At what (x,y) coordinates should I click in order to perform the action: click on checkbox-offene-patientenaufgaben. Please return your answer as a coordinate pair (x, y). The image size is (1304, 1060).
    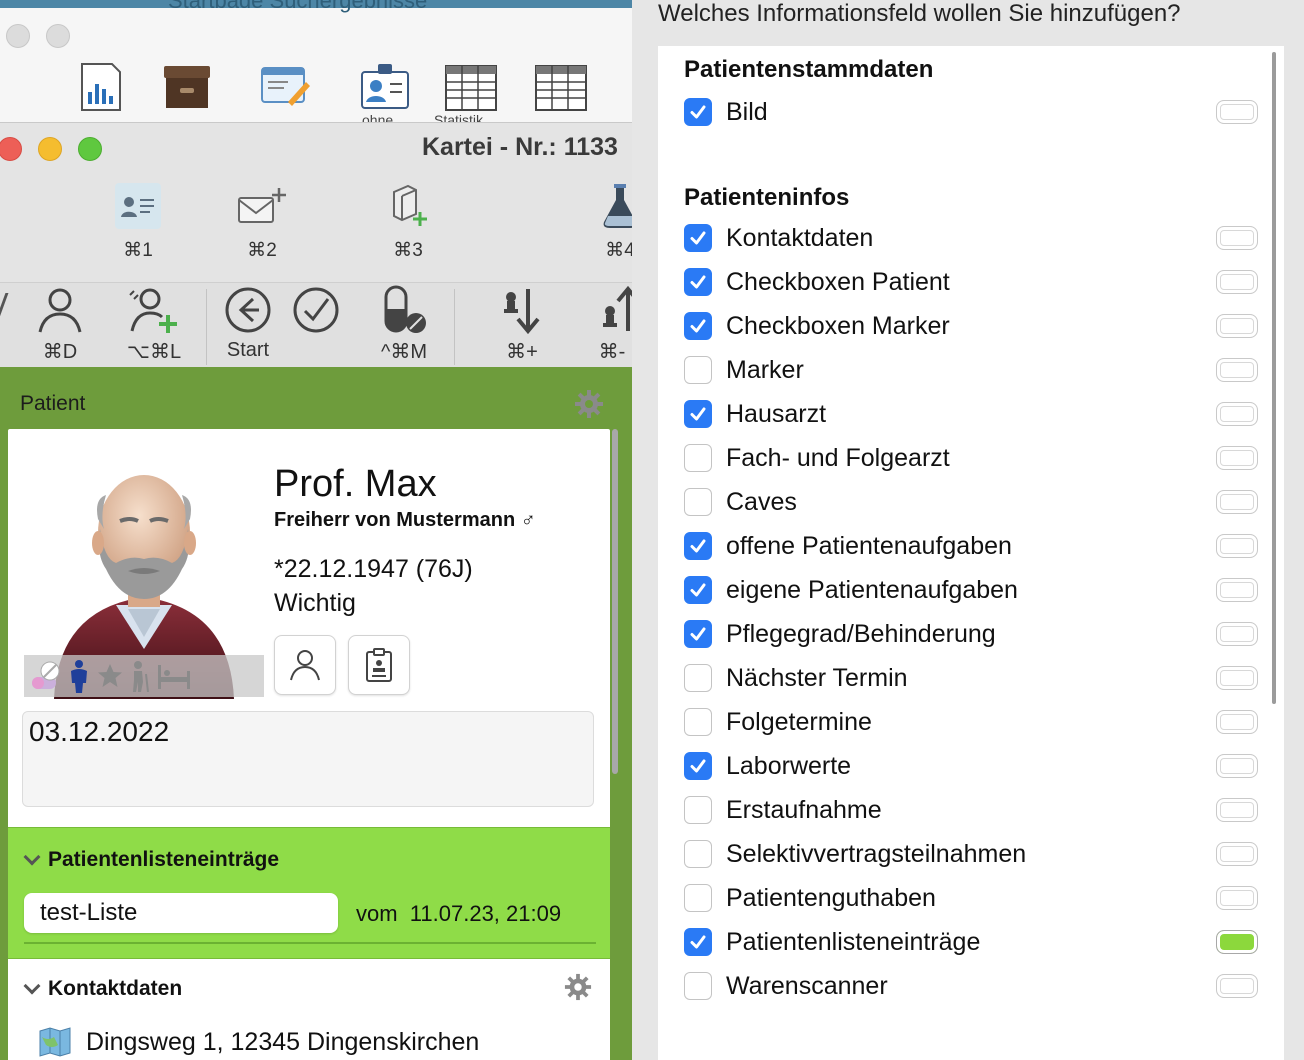
    Looking at the image, I should click on (698, 546).